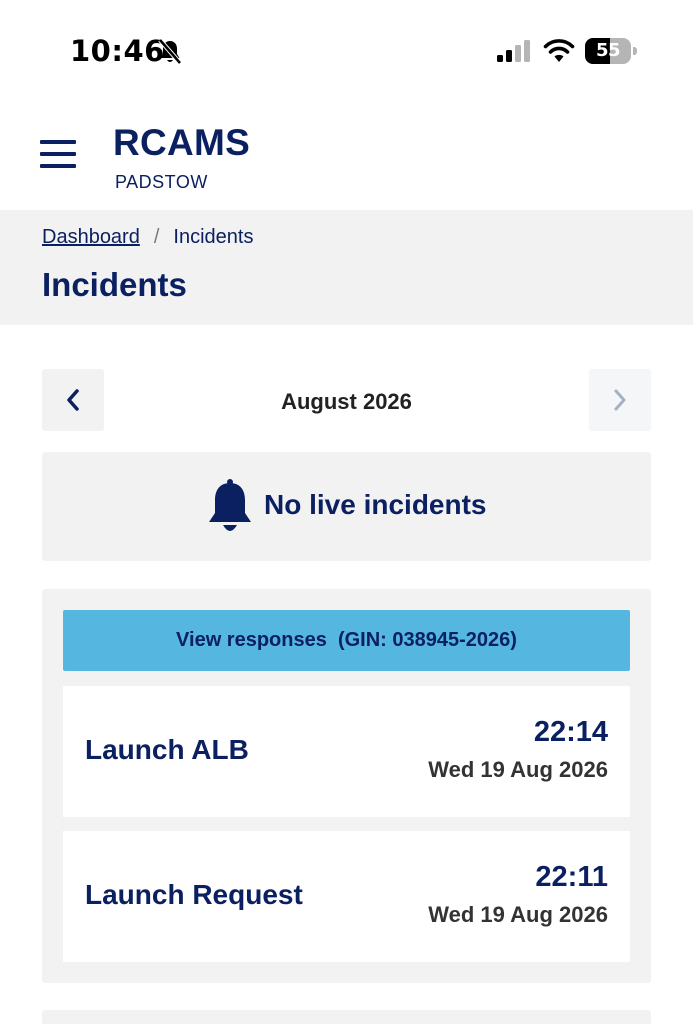 Image resolution: width=693 pixels, height=1024 pixels. What do you see at coordinates (570, 732) in the screenshot?
I see `incident-time: 22:14` at bounding box center [570, 732].